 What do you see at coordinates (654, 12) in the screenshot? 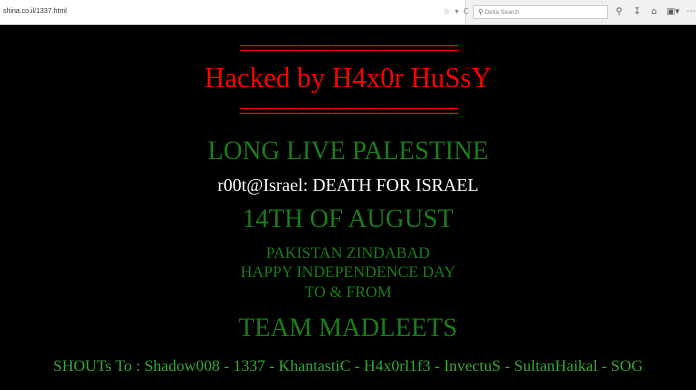
I see `home-icon: ⌂` at bounding box center [654, 12].